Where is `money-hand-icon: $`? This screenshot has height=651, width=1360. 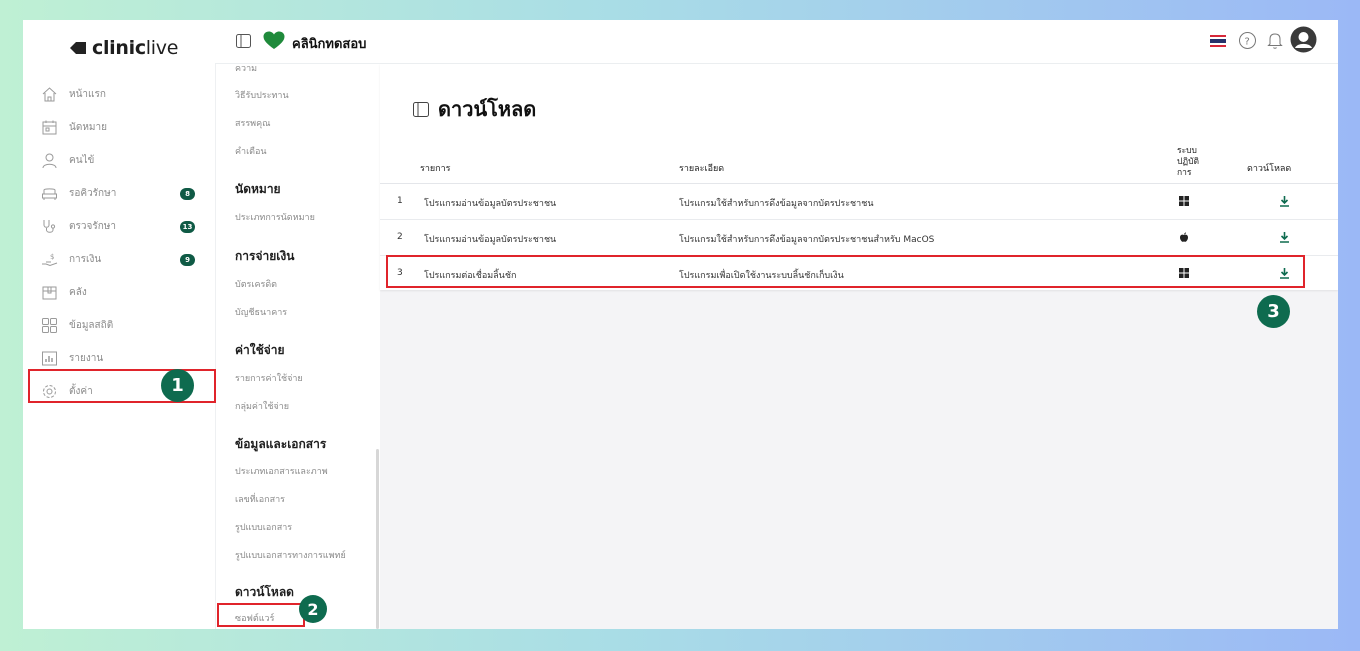 money-hand-icon: $ is located at coordinates (49, 259).